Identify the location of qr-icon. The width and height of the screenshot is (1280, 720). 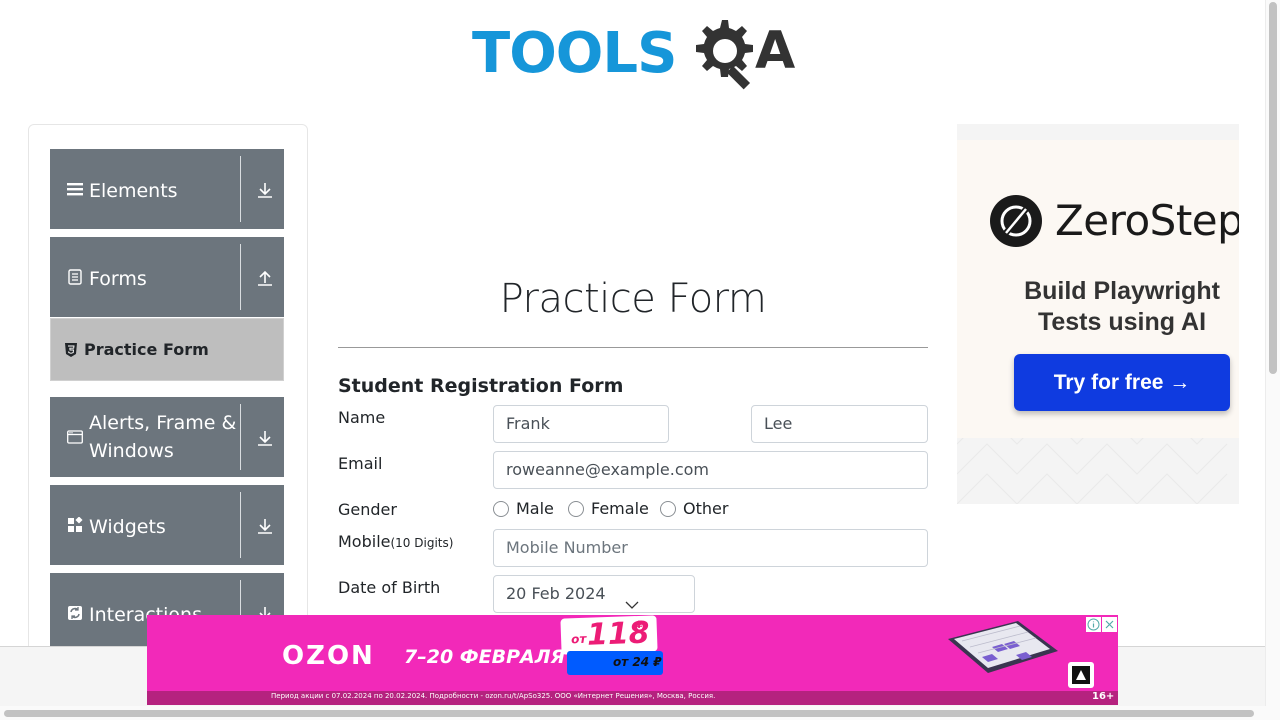
(1081, 675).